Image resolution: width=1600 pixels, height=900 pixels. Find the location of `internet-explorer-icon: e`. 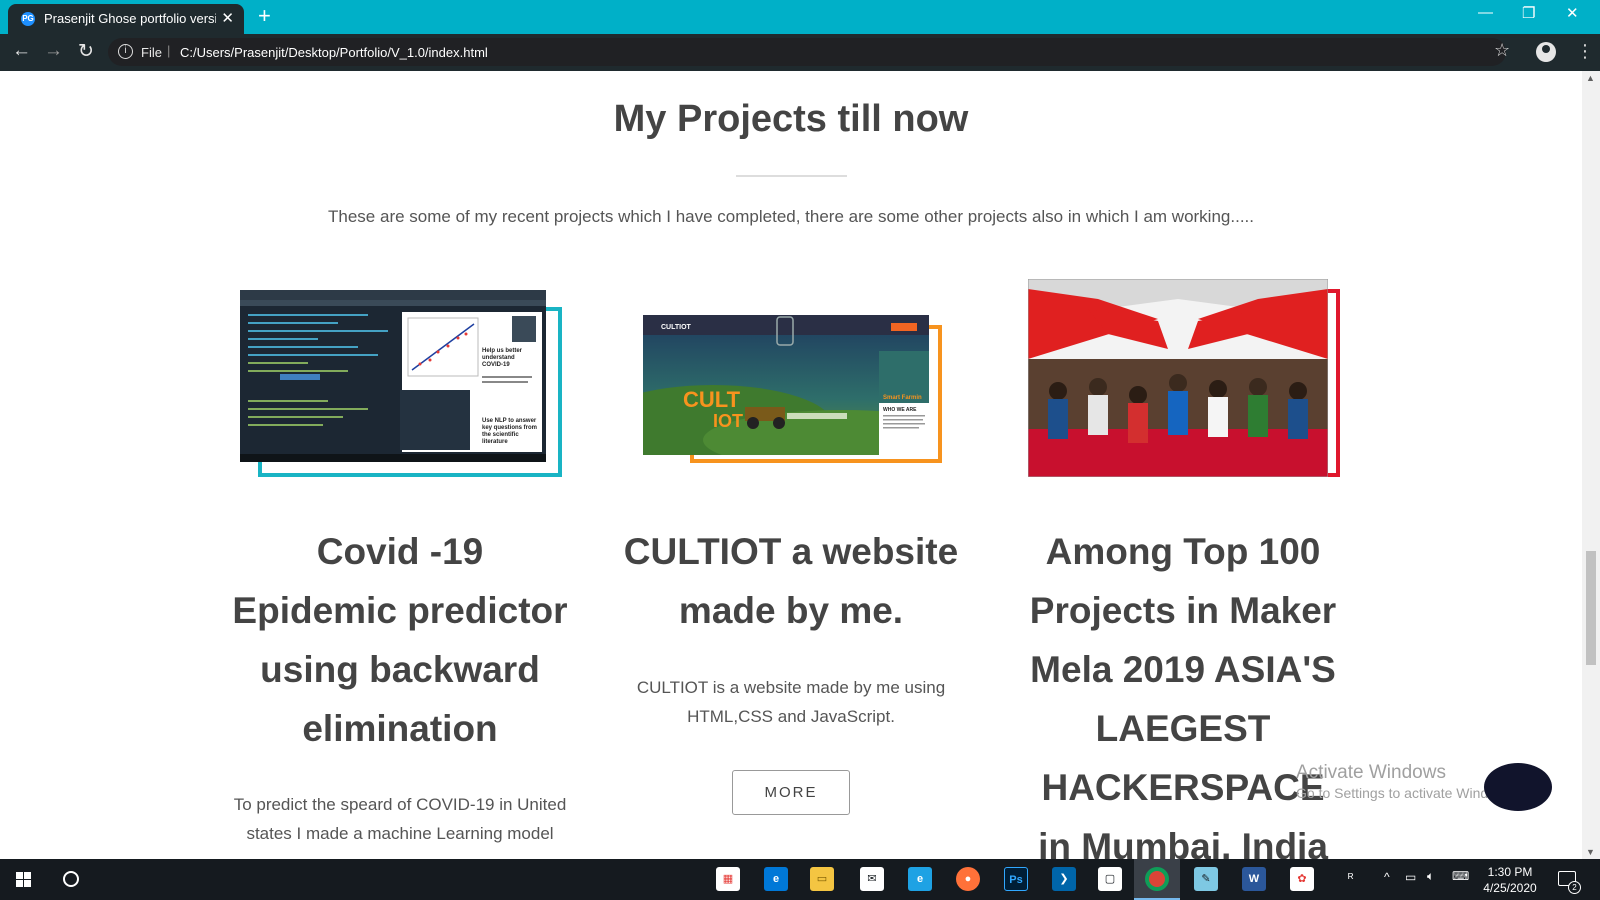

internet-explorer-icon: e is located at coordinates (920, 879).